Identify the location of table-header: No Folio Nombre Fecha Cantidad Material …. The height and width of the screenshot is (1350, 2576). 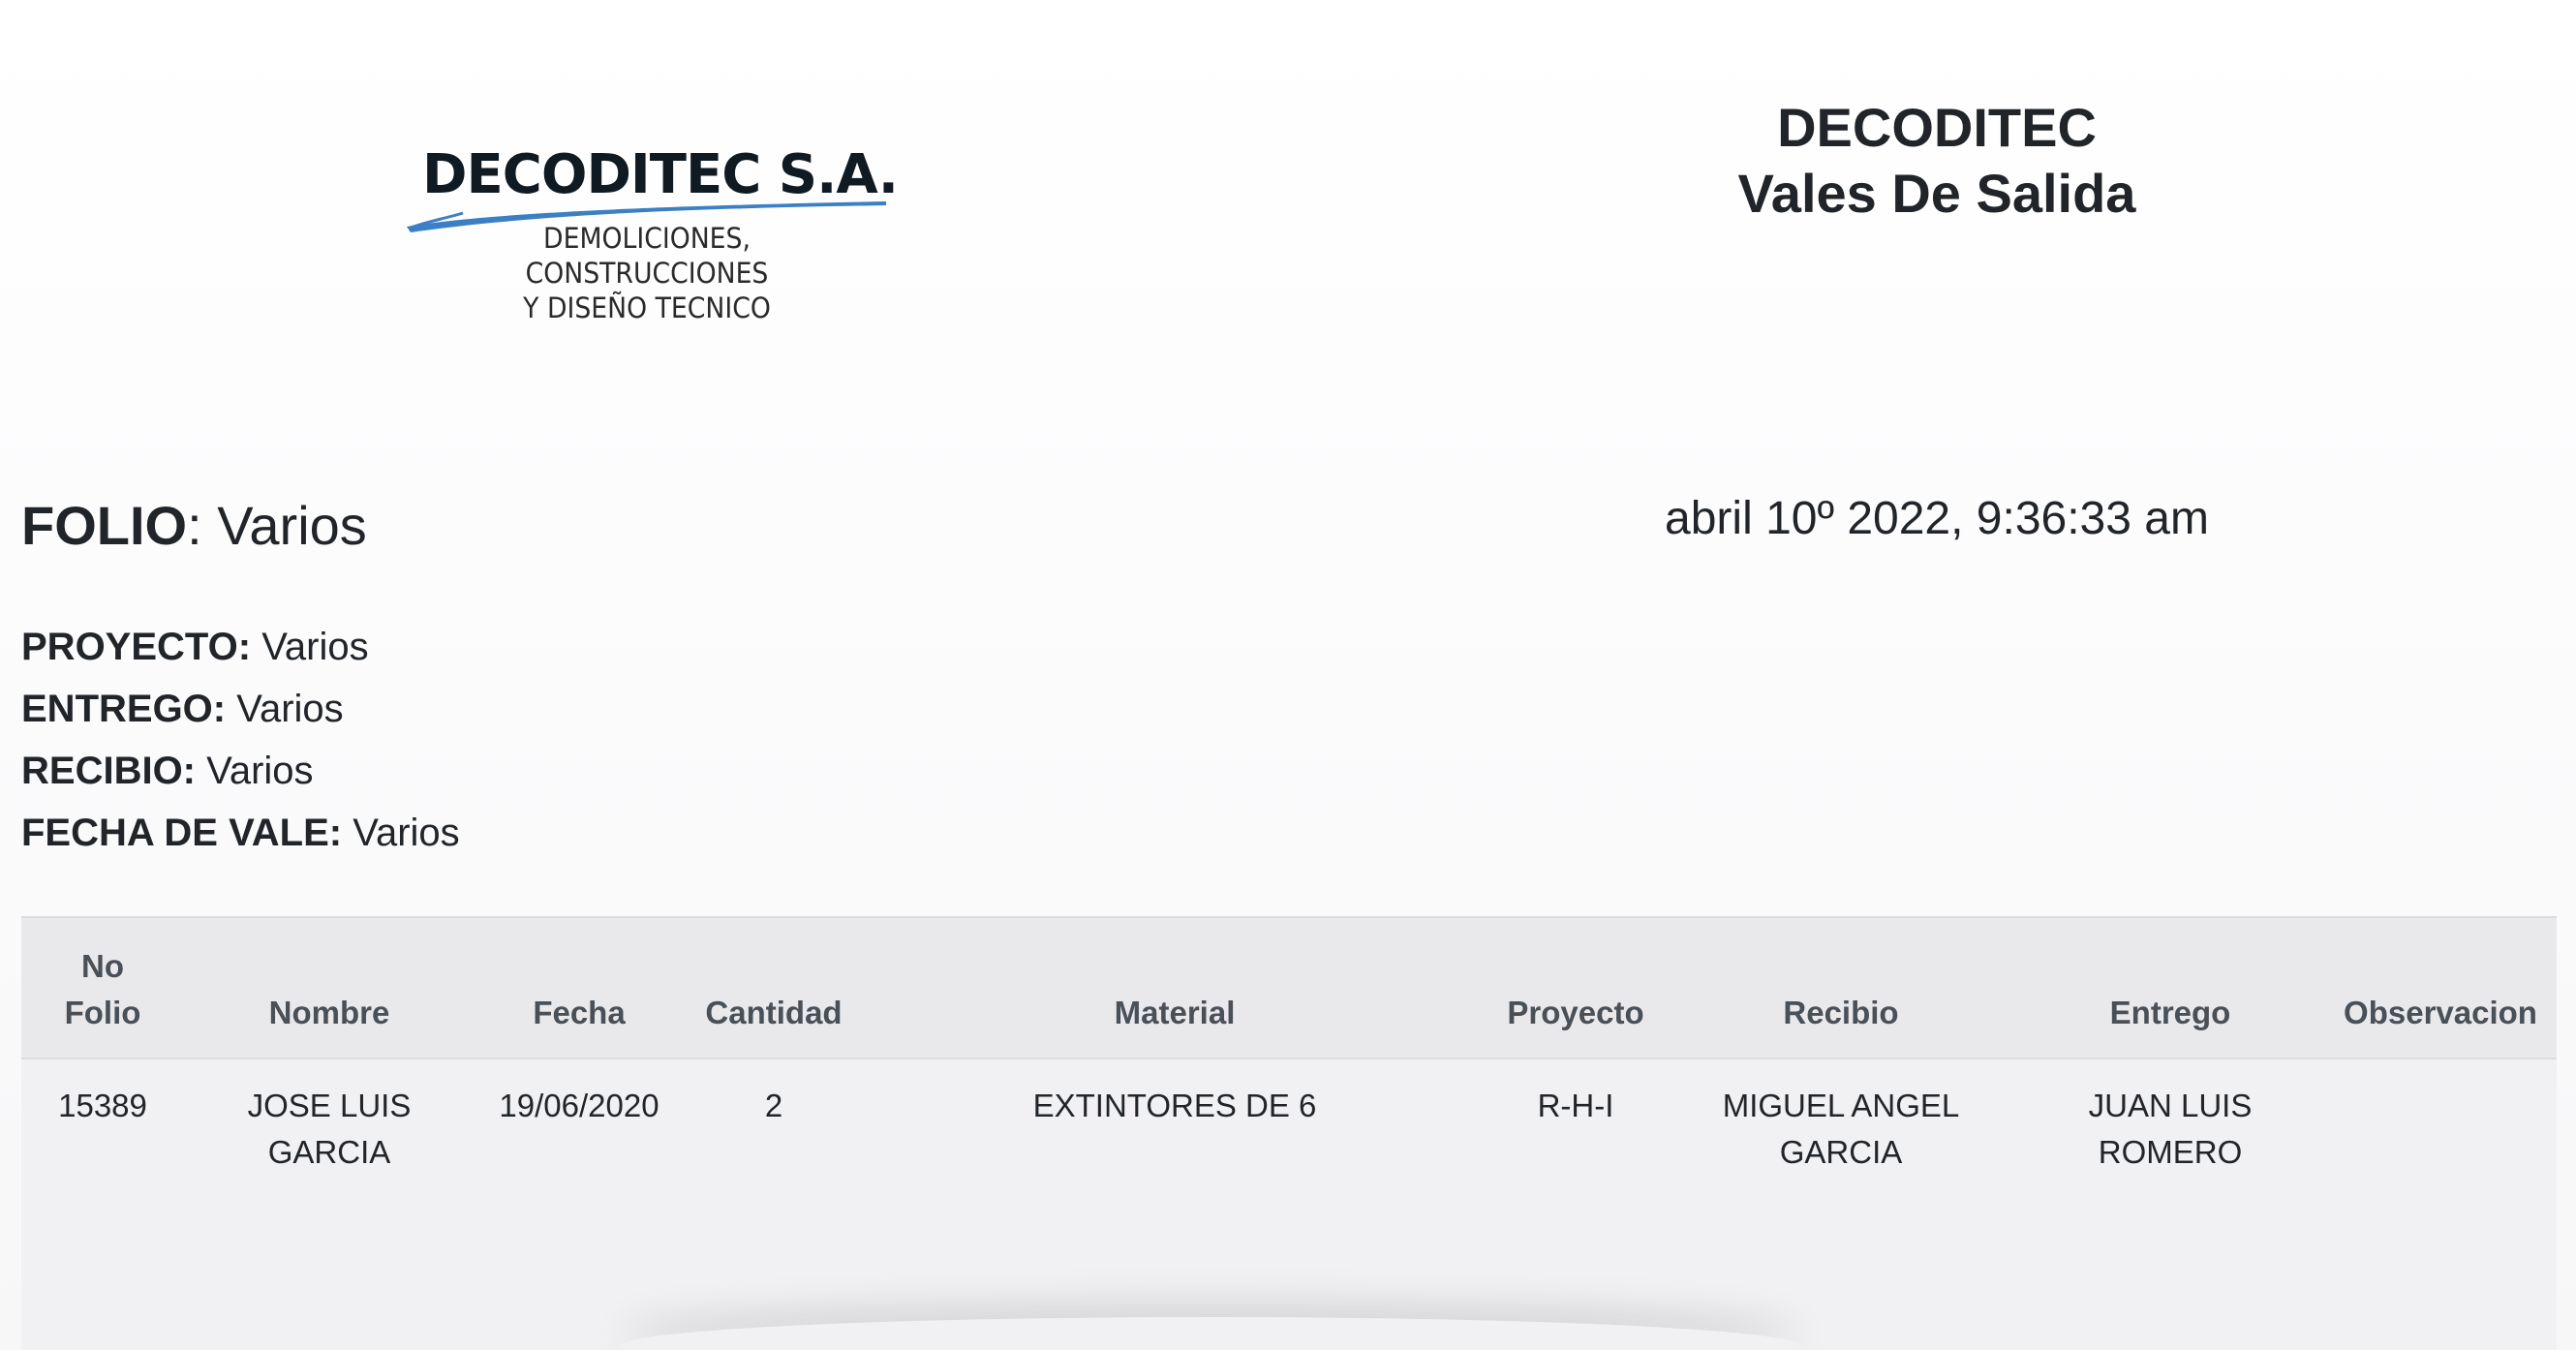
(1289, 987).